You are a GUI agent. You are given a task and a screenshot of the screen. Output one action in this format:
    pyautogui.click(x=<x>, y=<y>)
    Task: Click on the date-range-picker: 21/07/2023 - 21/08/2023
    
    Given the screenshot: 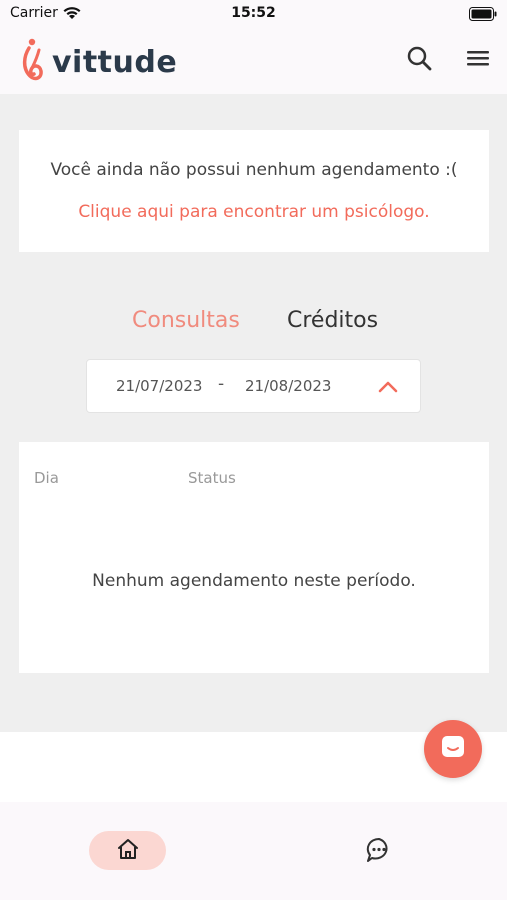 What is the action you would take?
    pyautogui.click(x=253, y=386)
    